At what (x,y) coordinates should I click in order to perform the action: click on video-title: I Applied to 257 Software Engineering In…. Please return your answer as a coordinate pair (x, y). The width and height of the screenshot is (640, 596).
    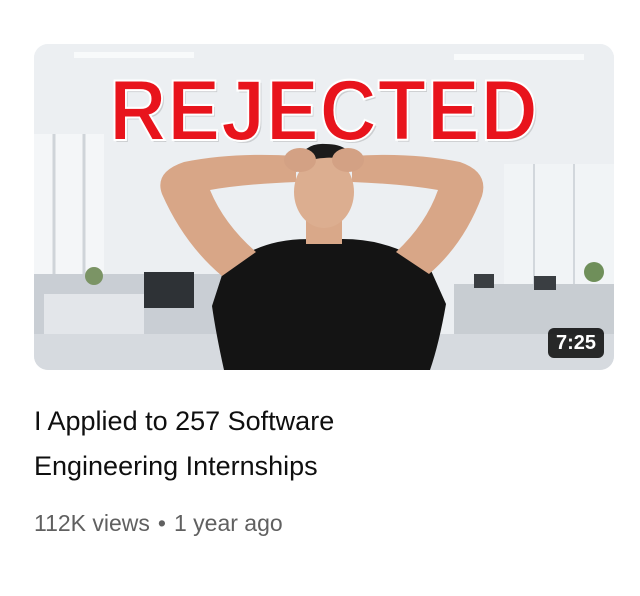
    Looking at the image, I should click on (314, 444).